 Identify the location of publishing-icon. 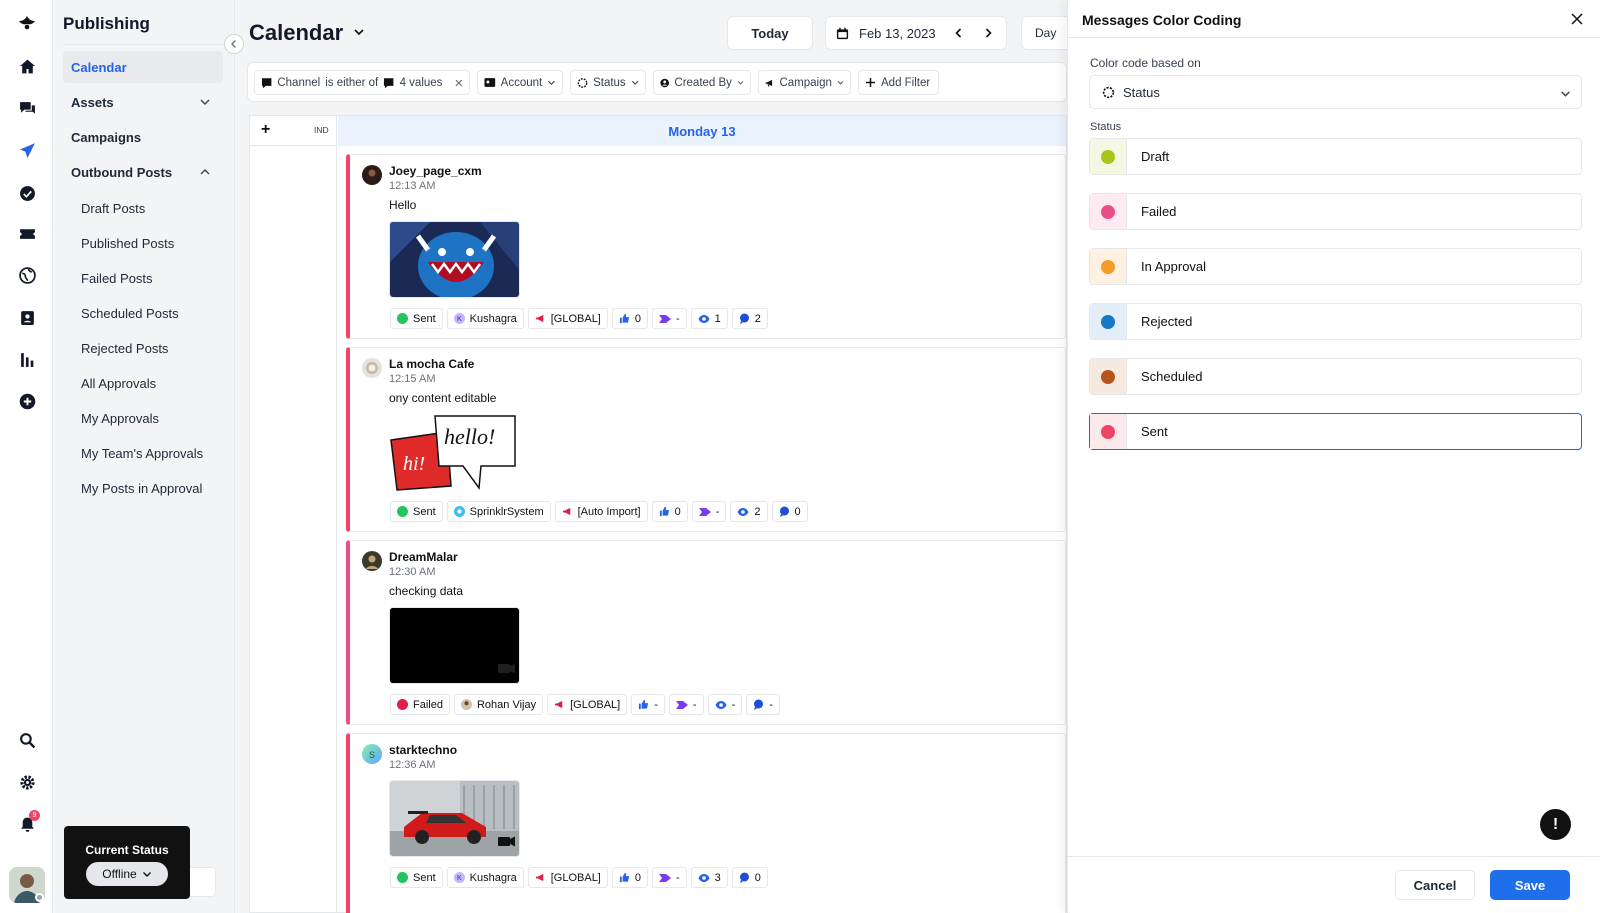
(27, 150).